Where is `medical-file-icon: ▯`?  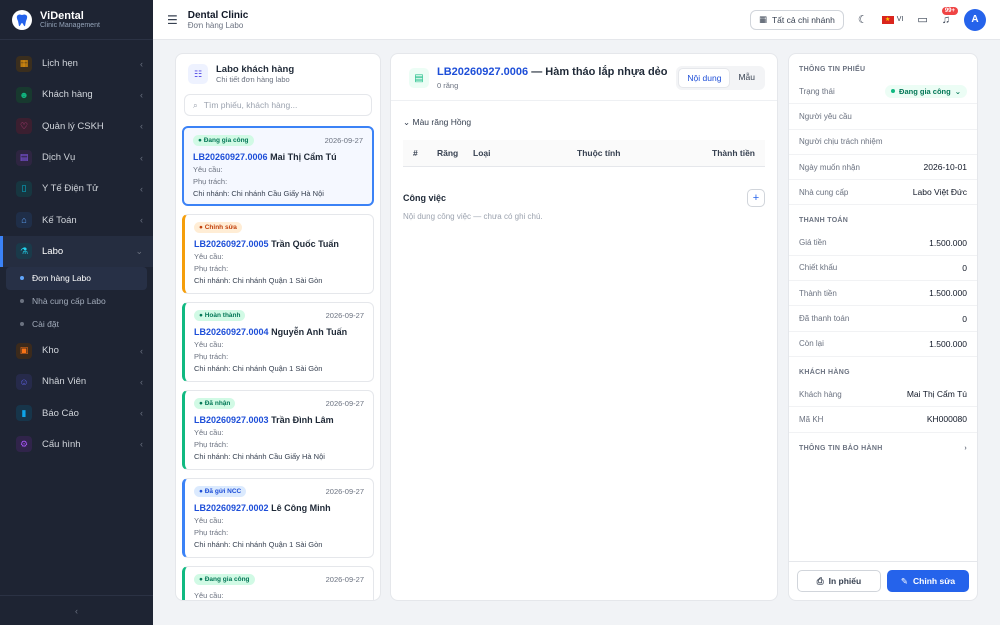 medical-file-icon: ▯ is located at coordinates (24, 188).